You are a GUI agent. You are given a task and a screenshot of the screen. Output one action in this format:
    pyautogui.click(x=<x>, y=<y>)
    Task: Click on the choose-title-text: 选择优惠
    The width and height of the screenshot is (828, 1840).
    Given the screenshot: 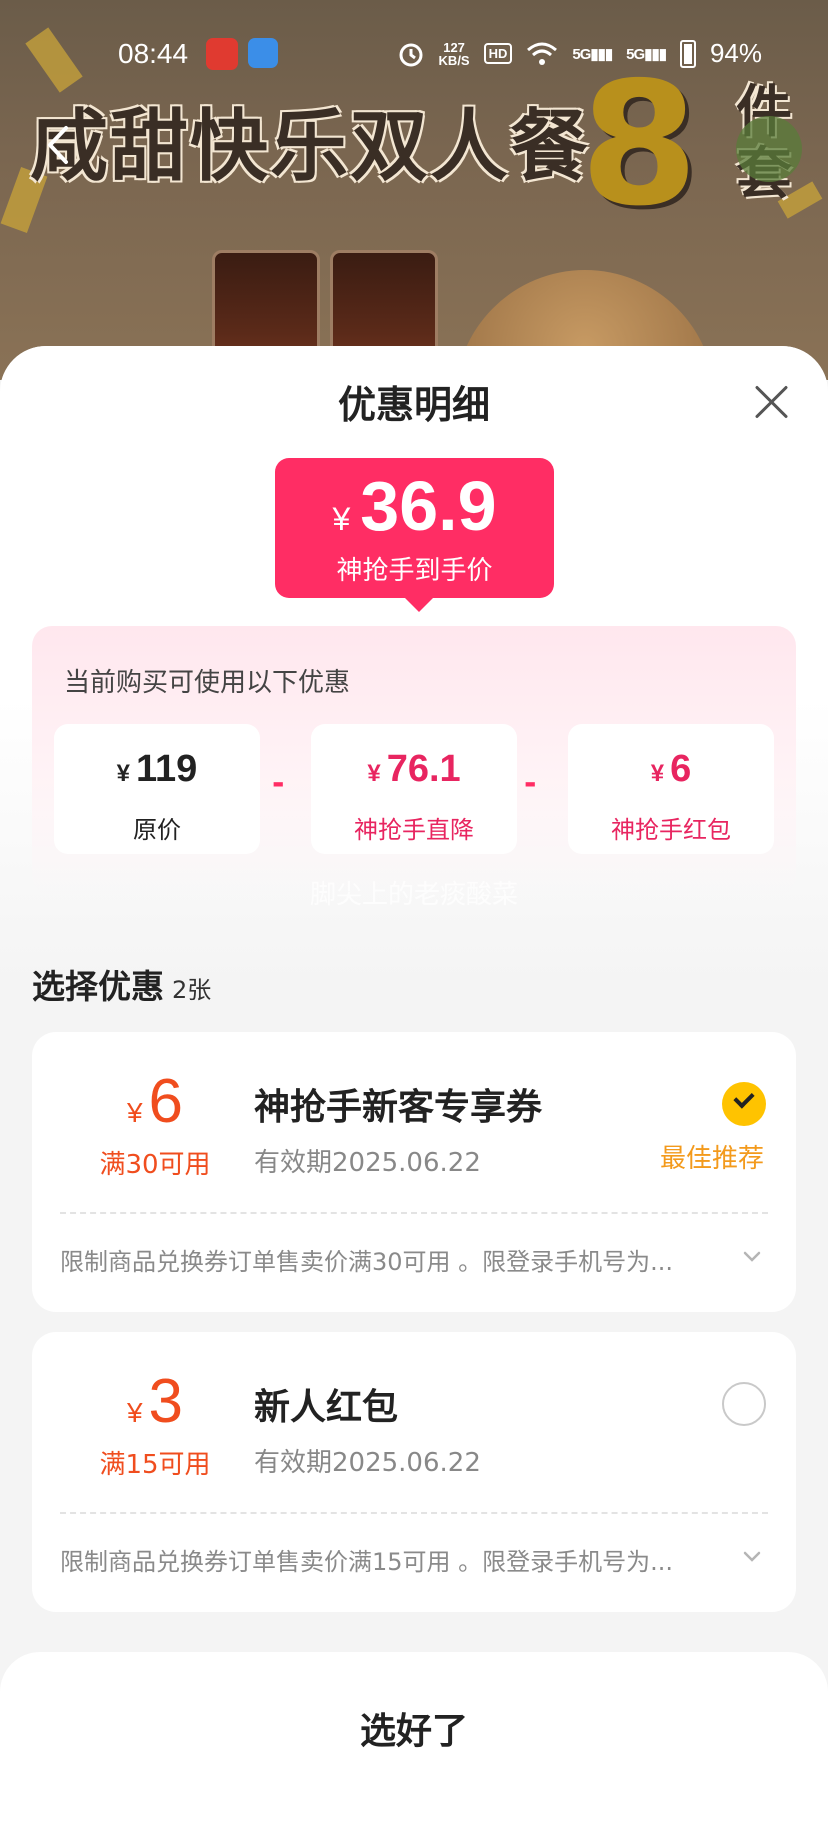 What is the action you would take?
    pyautogui.click(x=98, y=986)
    